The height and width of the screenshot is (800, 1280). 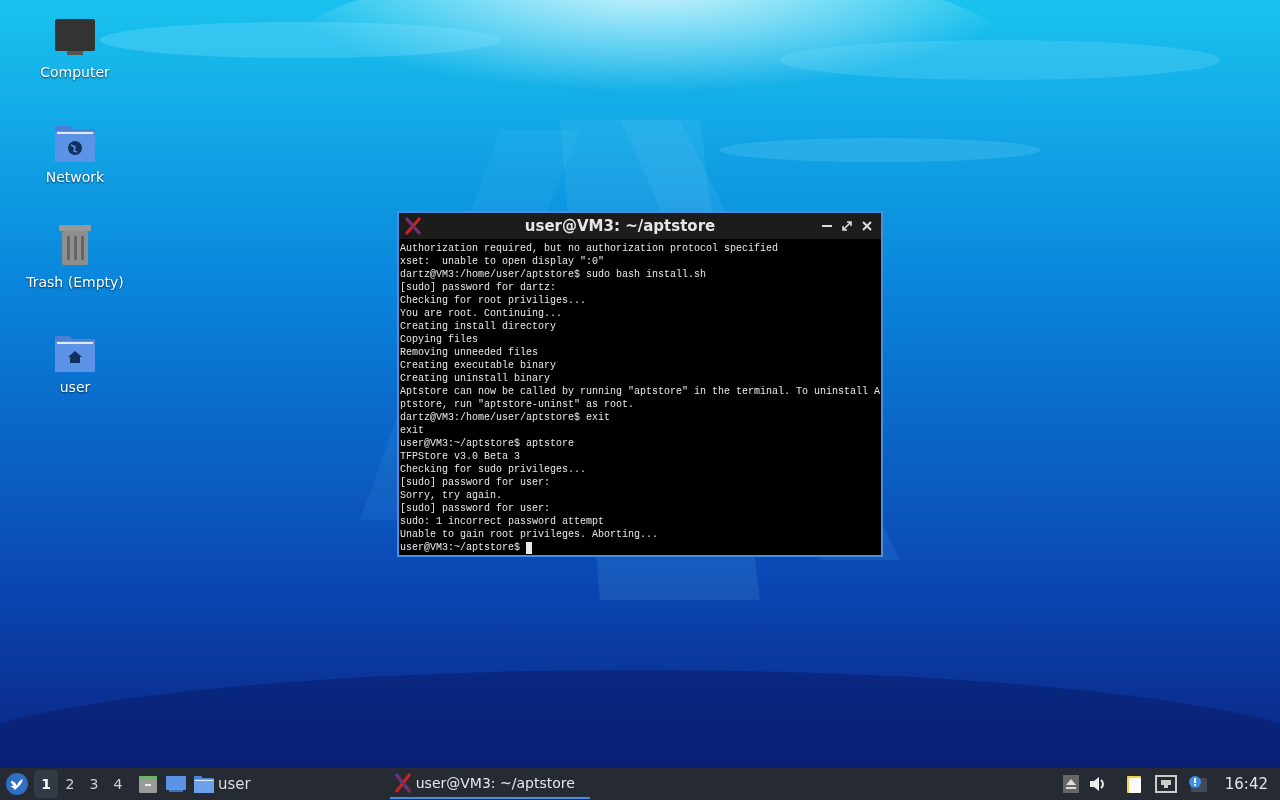 What do you see at coordinates (222, 784) in the screenshot?
I see `folder-launcher: user` at bounding box center [222, 784].